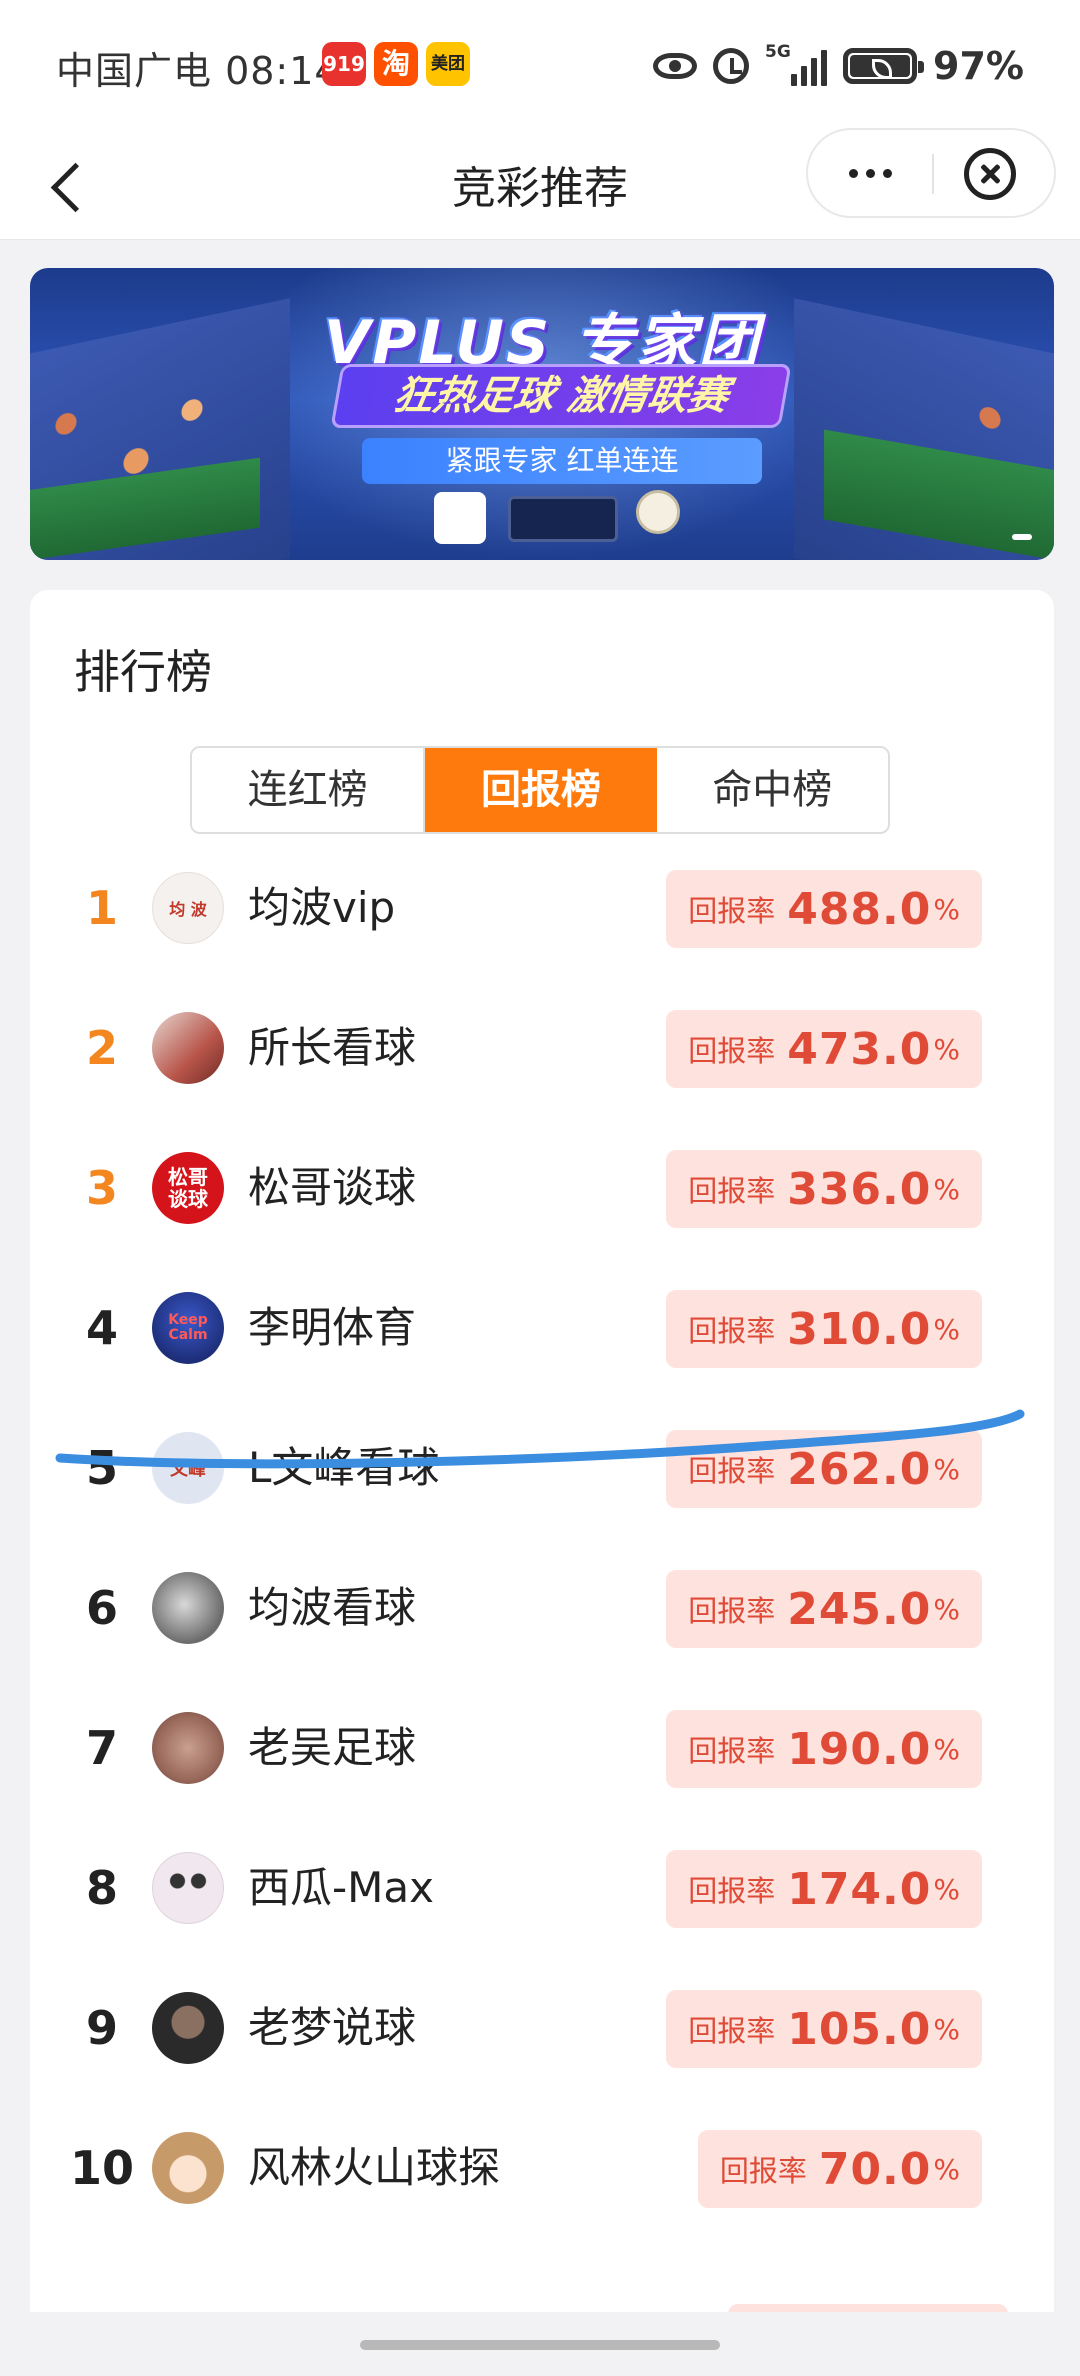 The image size is (1080, 2376). I want to click on expert-name: 西瓜-Max, so click(341, 1887).